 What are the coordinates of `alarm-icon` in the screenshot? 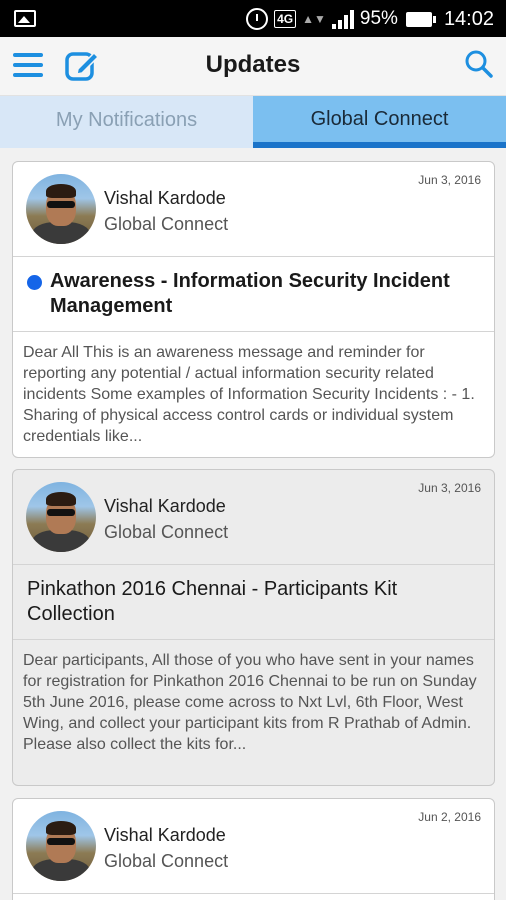 It's located at (257, 19).